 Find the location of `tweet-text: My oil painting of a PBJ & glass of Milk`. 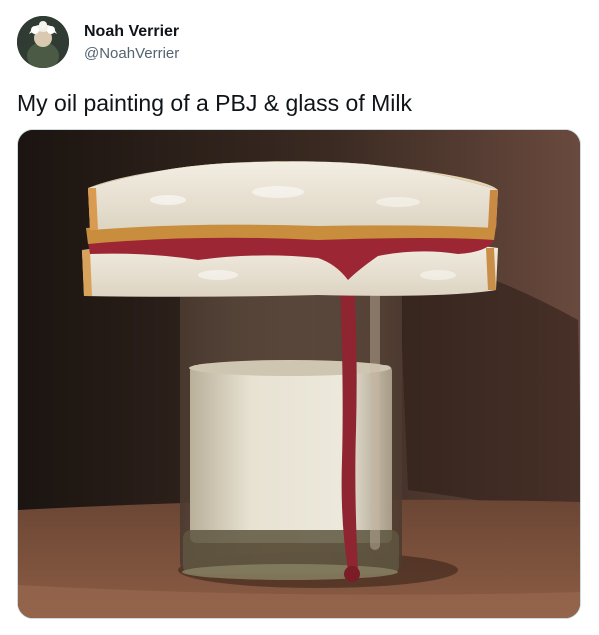

tweet-text: My oil painting of a PBJ & glass of Milk is located at coordinates (214, 103).